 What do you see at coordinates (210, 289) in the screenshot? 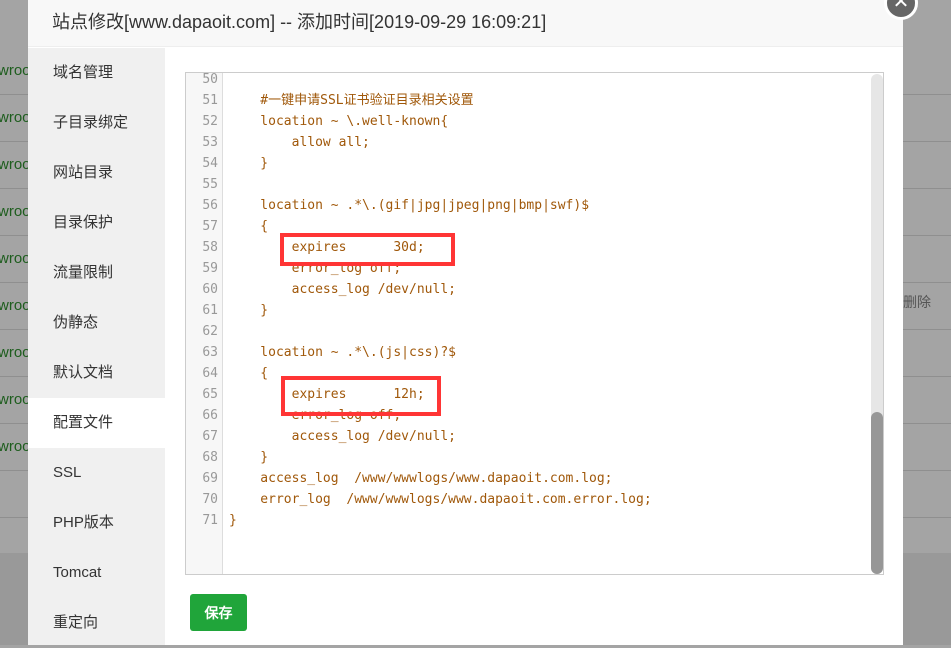
I see `line-number: 60` at bounding box center [210, 289].